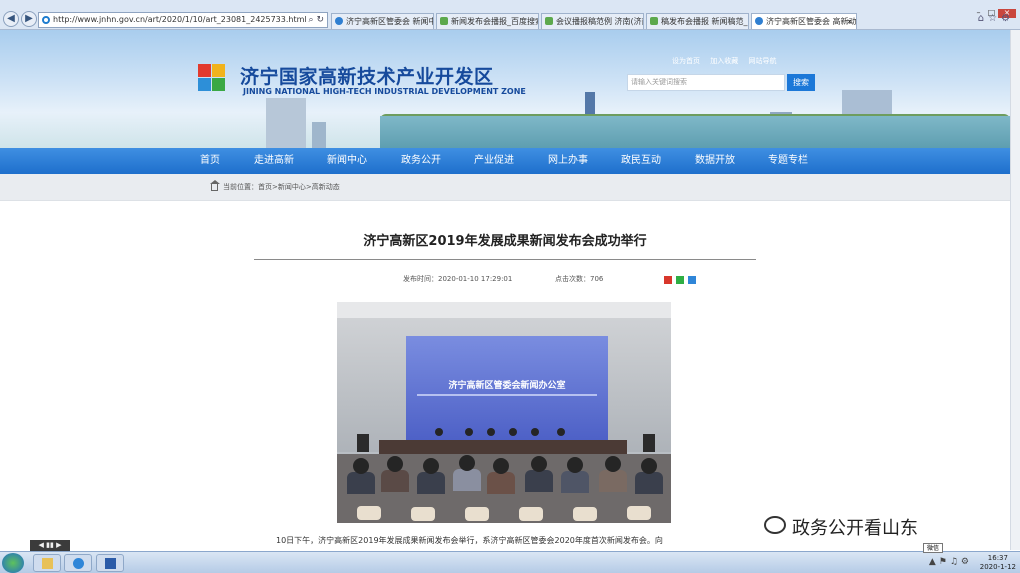  Describe the element at coordinates (668, 280) in the screenshot. I see `weibo-share-icon` at that location.